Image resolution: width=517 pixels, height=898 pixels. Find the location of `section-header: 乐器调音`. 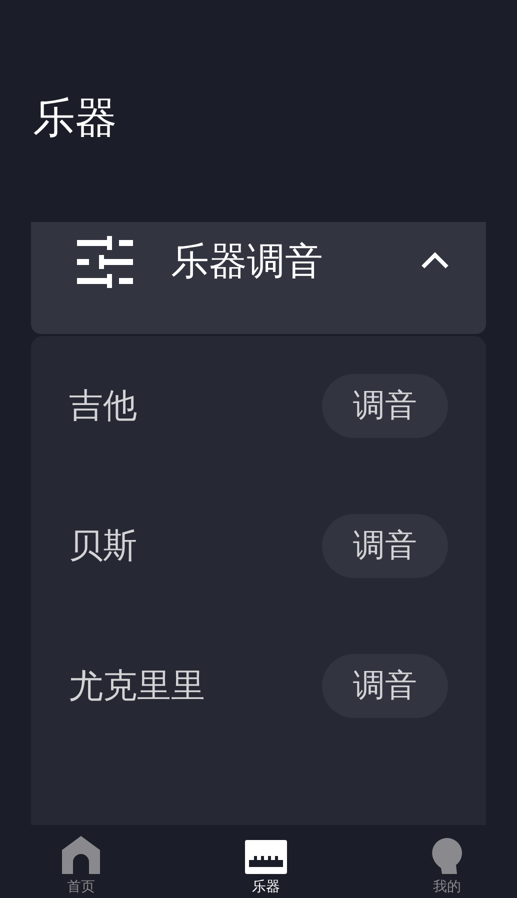

section-header: 乐器调音 is located at coordinates (258, 278).